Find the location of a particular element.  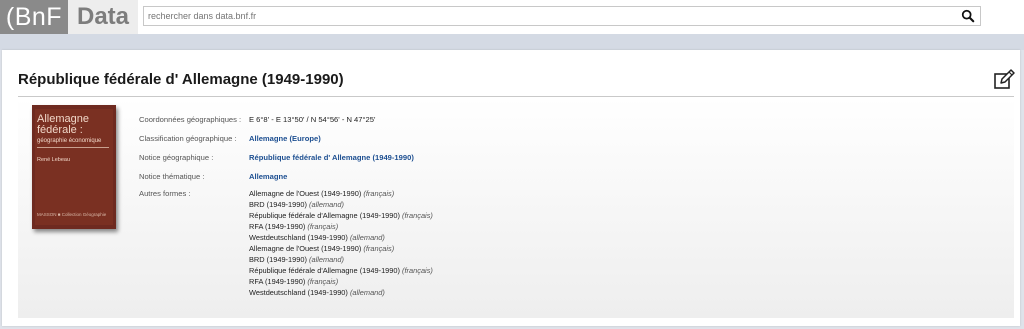

search-icon is located at coordinates (968, 16).